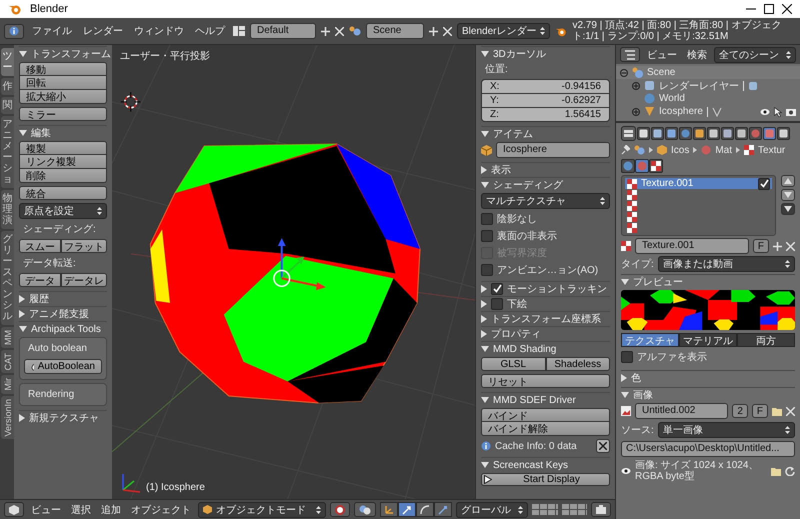 The height and width of the screenshot is (519, 800). What do you see at coordinates (81, 509) in the screenshot?
I see `menu-item: 選択` at bounding box center [81, 509].